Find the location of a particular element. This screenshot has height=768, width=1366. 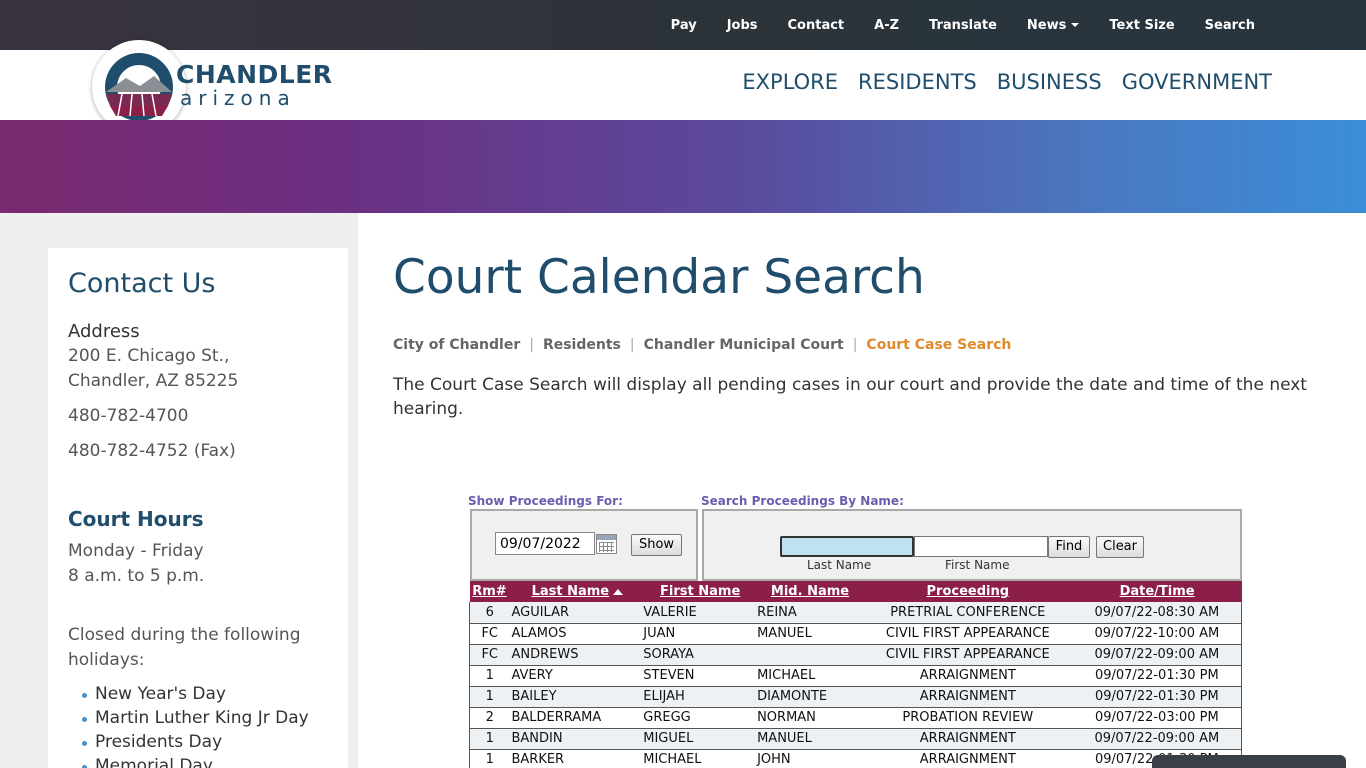

breadcrumb-current: Court Case Search is located at coordinates (939, 345).